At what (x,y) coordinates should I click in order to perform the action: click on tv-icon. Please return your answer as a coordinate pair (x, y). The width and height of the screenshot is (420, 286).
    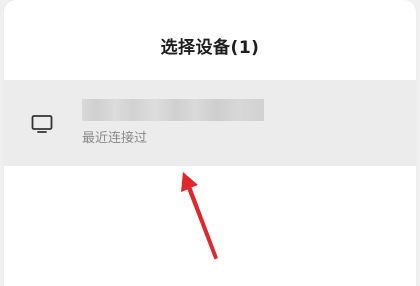
    Looking at the image, I should click on (42, 124).